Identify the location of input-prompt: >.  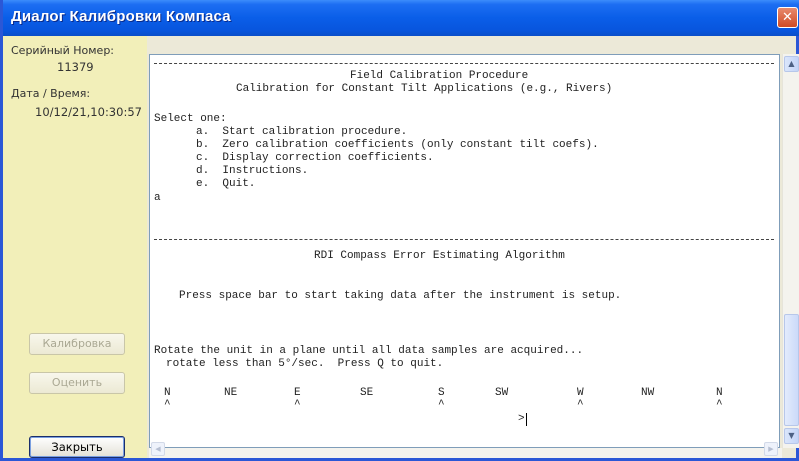
(521, 419).